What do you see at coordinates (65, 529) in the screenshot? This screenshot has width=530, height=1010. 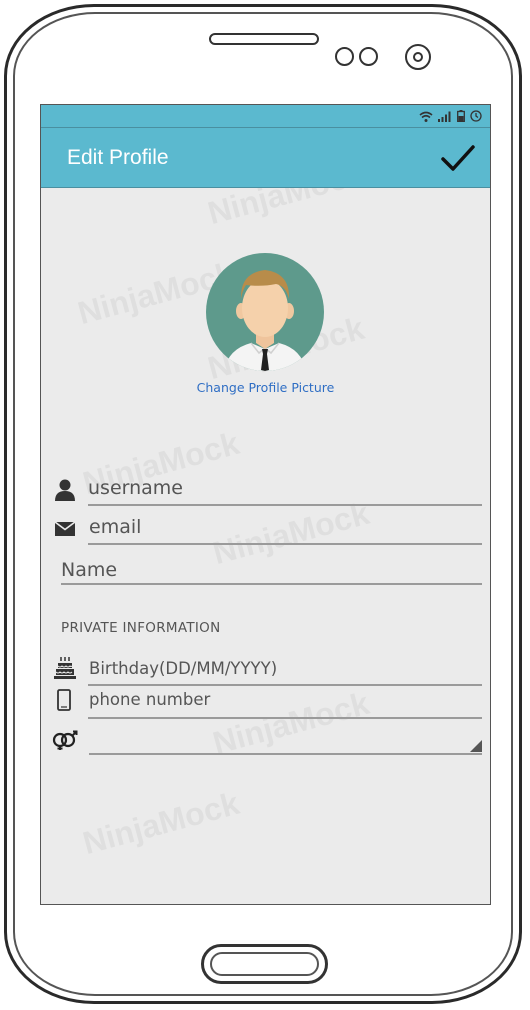 I see `envelope-icon` at bounding box center [65, 529].